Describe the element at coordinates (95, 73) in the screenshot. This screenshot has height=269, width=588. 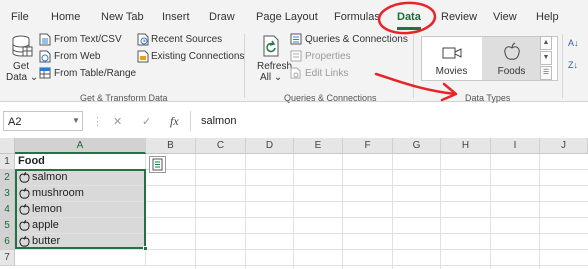
I see `from-table-range-label: From Table/Range` at that location.